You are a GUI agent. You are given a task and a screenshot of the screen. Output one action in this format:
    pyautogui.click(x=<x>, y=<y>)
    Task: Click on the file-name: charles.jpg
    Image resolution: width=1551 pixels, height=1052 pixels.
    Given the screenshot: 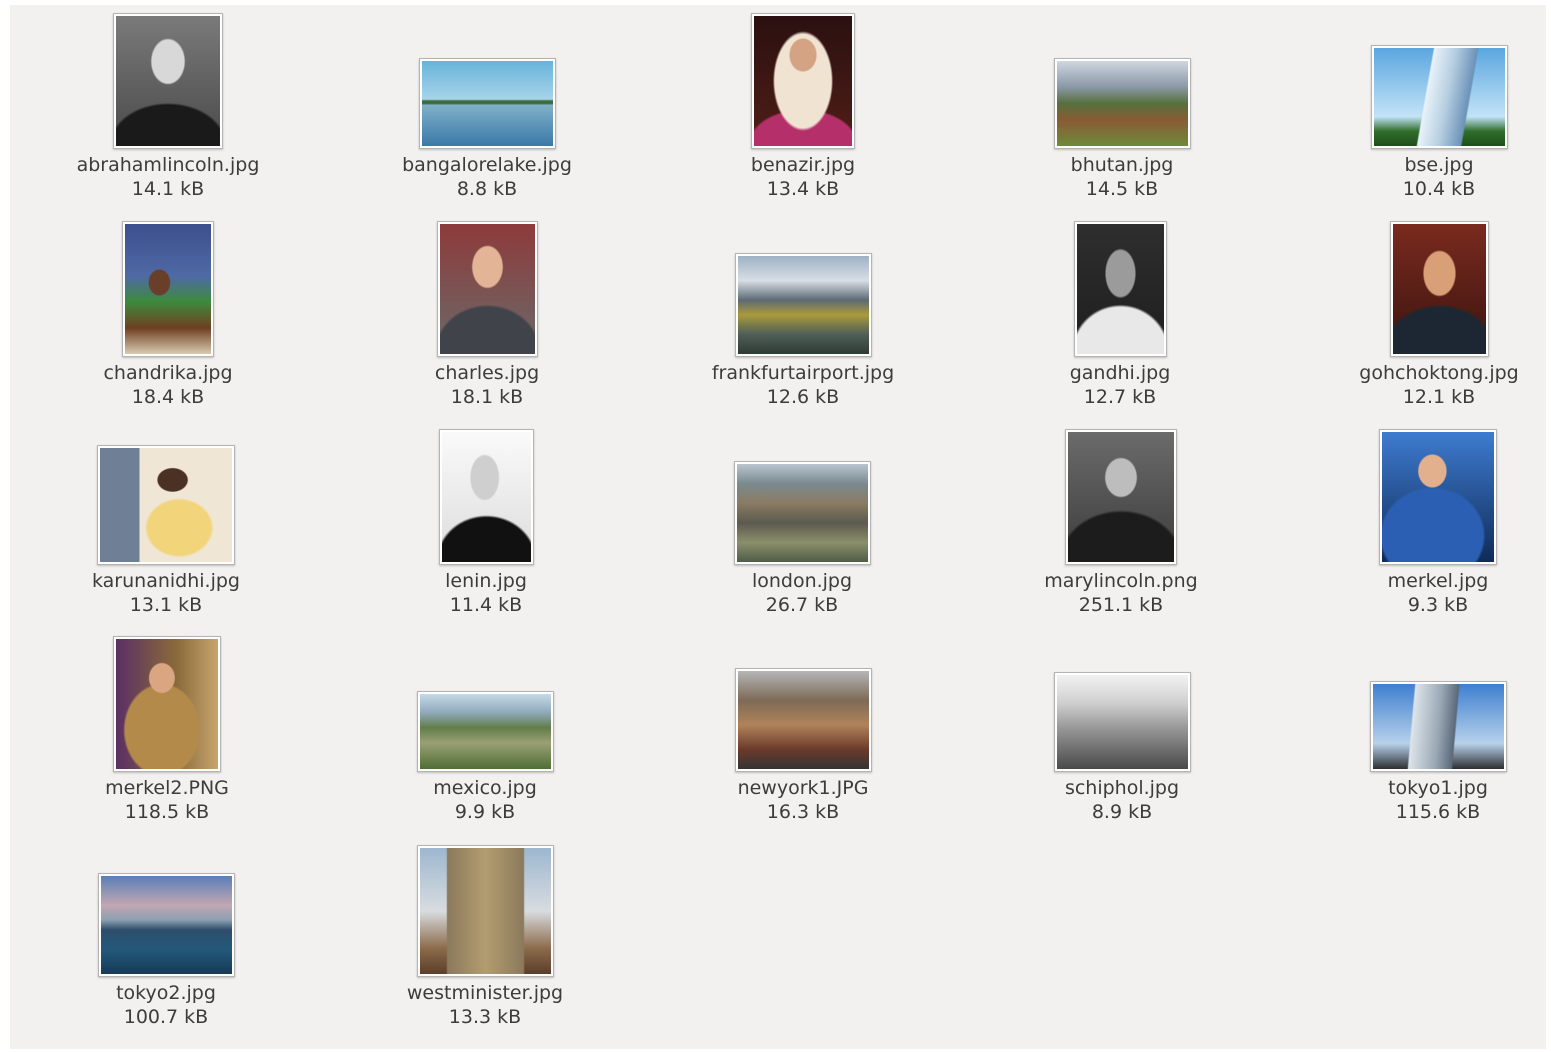 What is the action you would take?
    pyautogui.click(x=487, y=373)
    